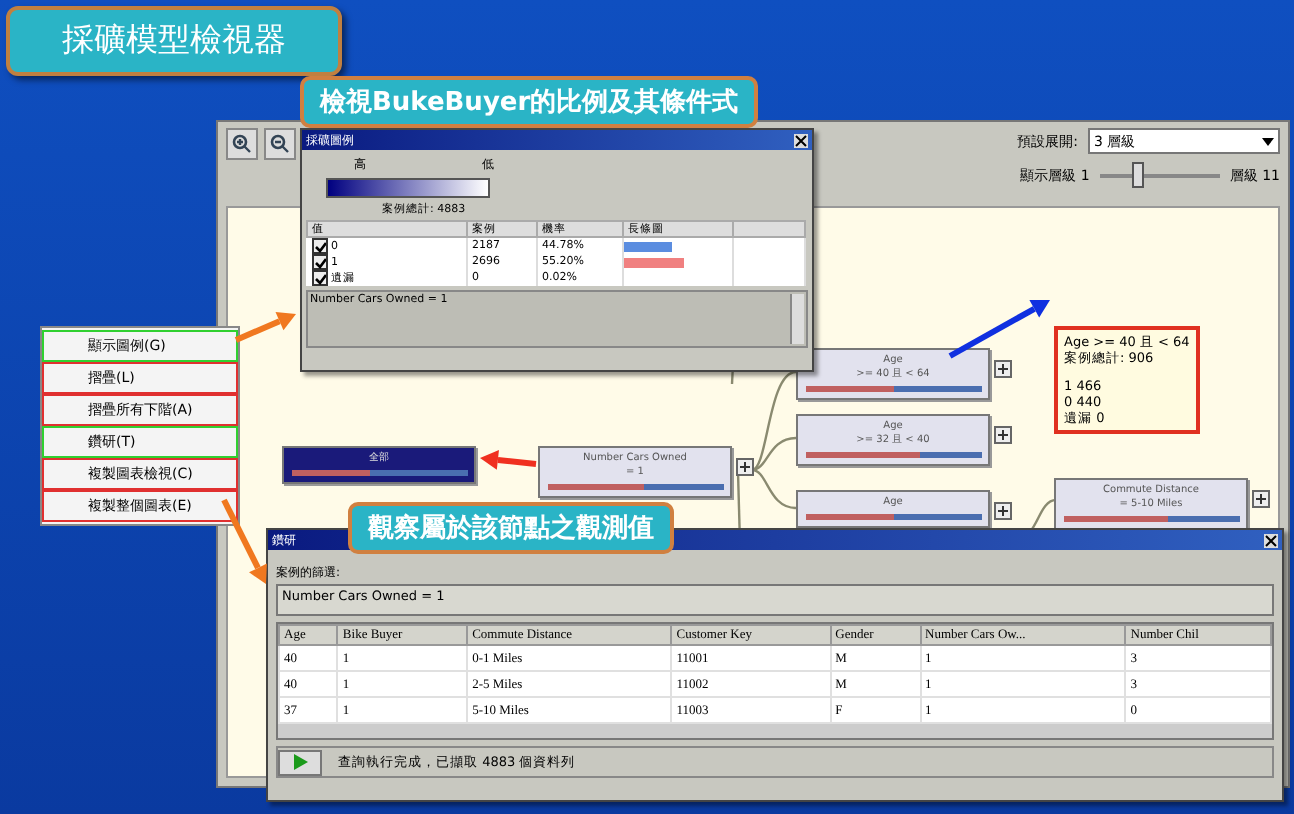 Image resolution: width=1294 pixels, height=814 pixels. Describe the element at coordinates (242, 144) in the screenshot. I see `zoom-in-button` at that location.